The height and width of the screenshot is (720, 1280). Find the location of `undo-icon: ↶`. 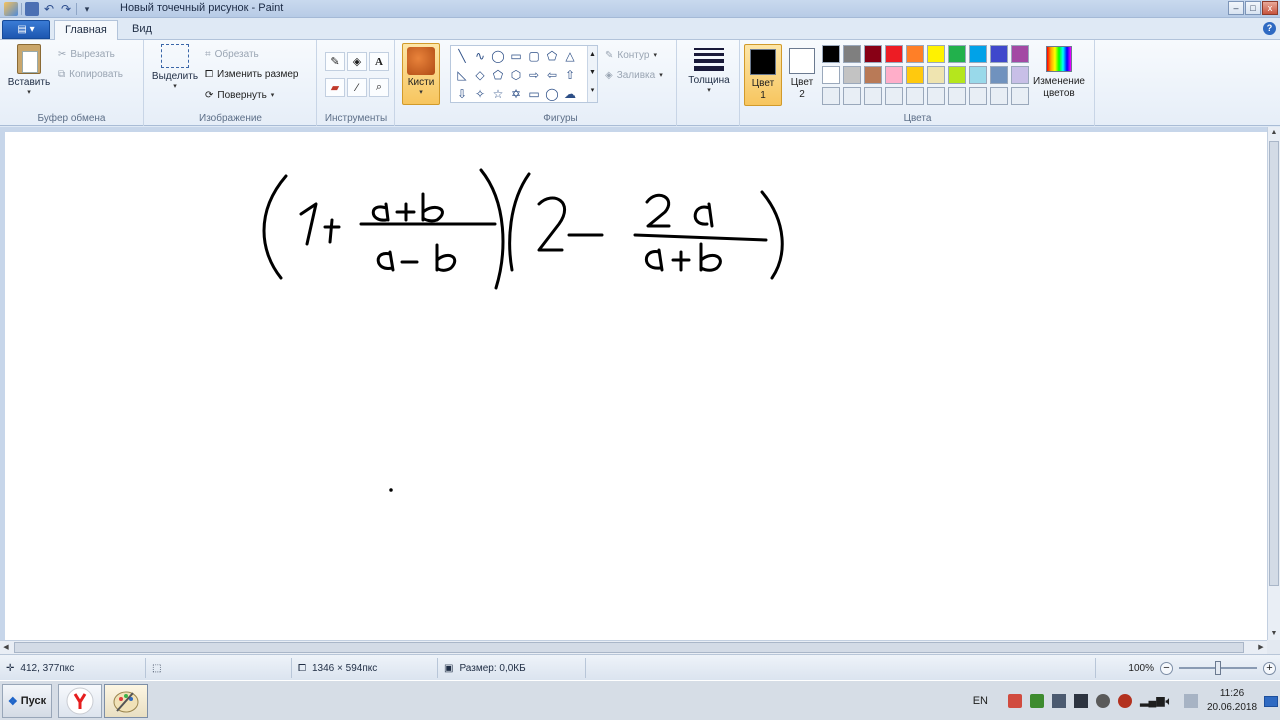

undo-icon: ↶ is located at coordinates (49, 9).